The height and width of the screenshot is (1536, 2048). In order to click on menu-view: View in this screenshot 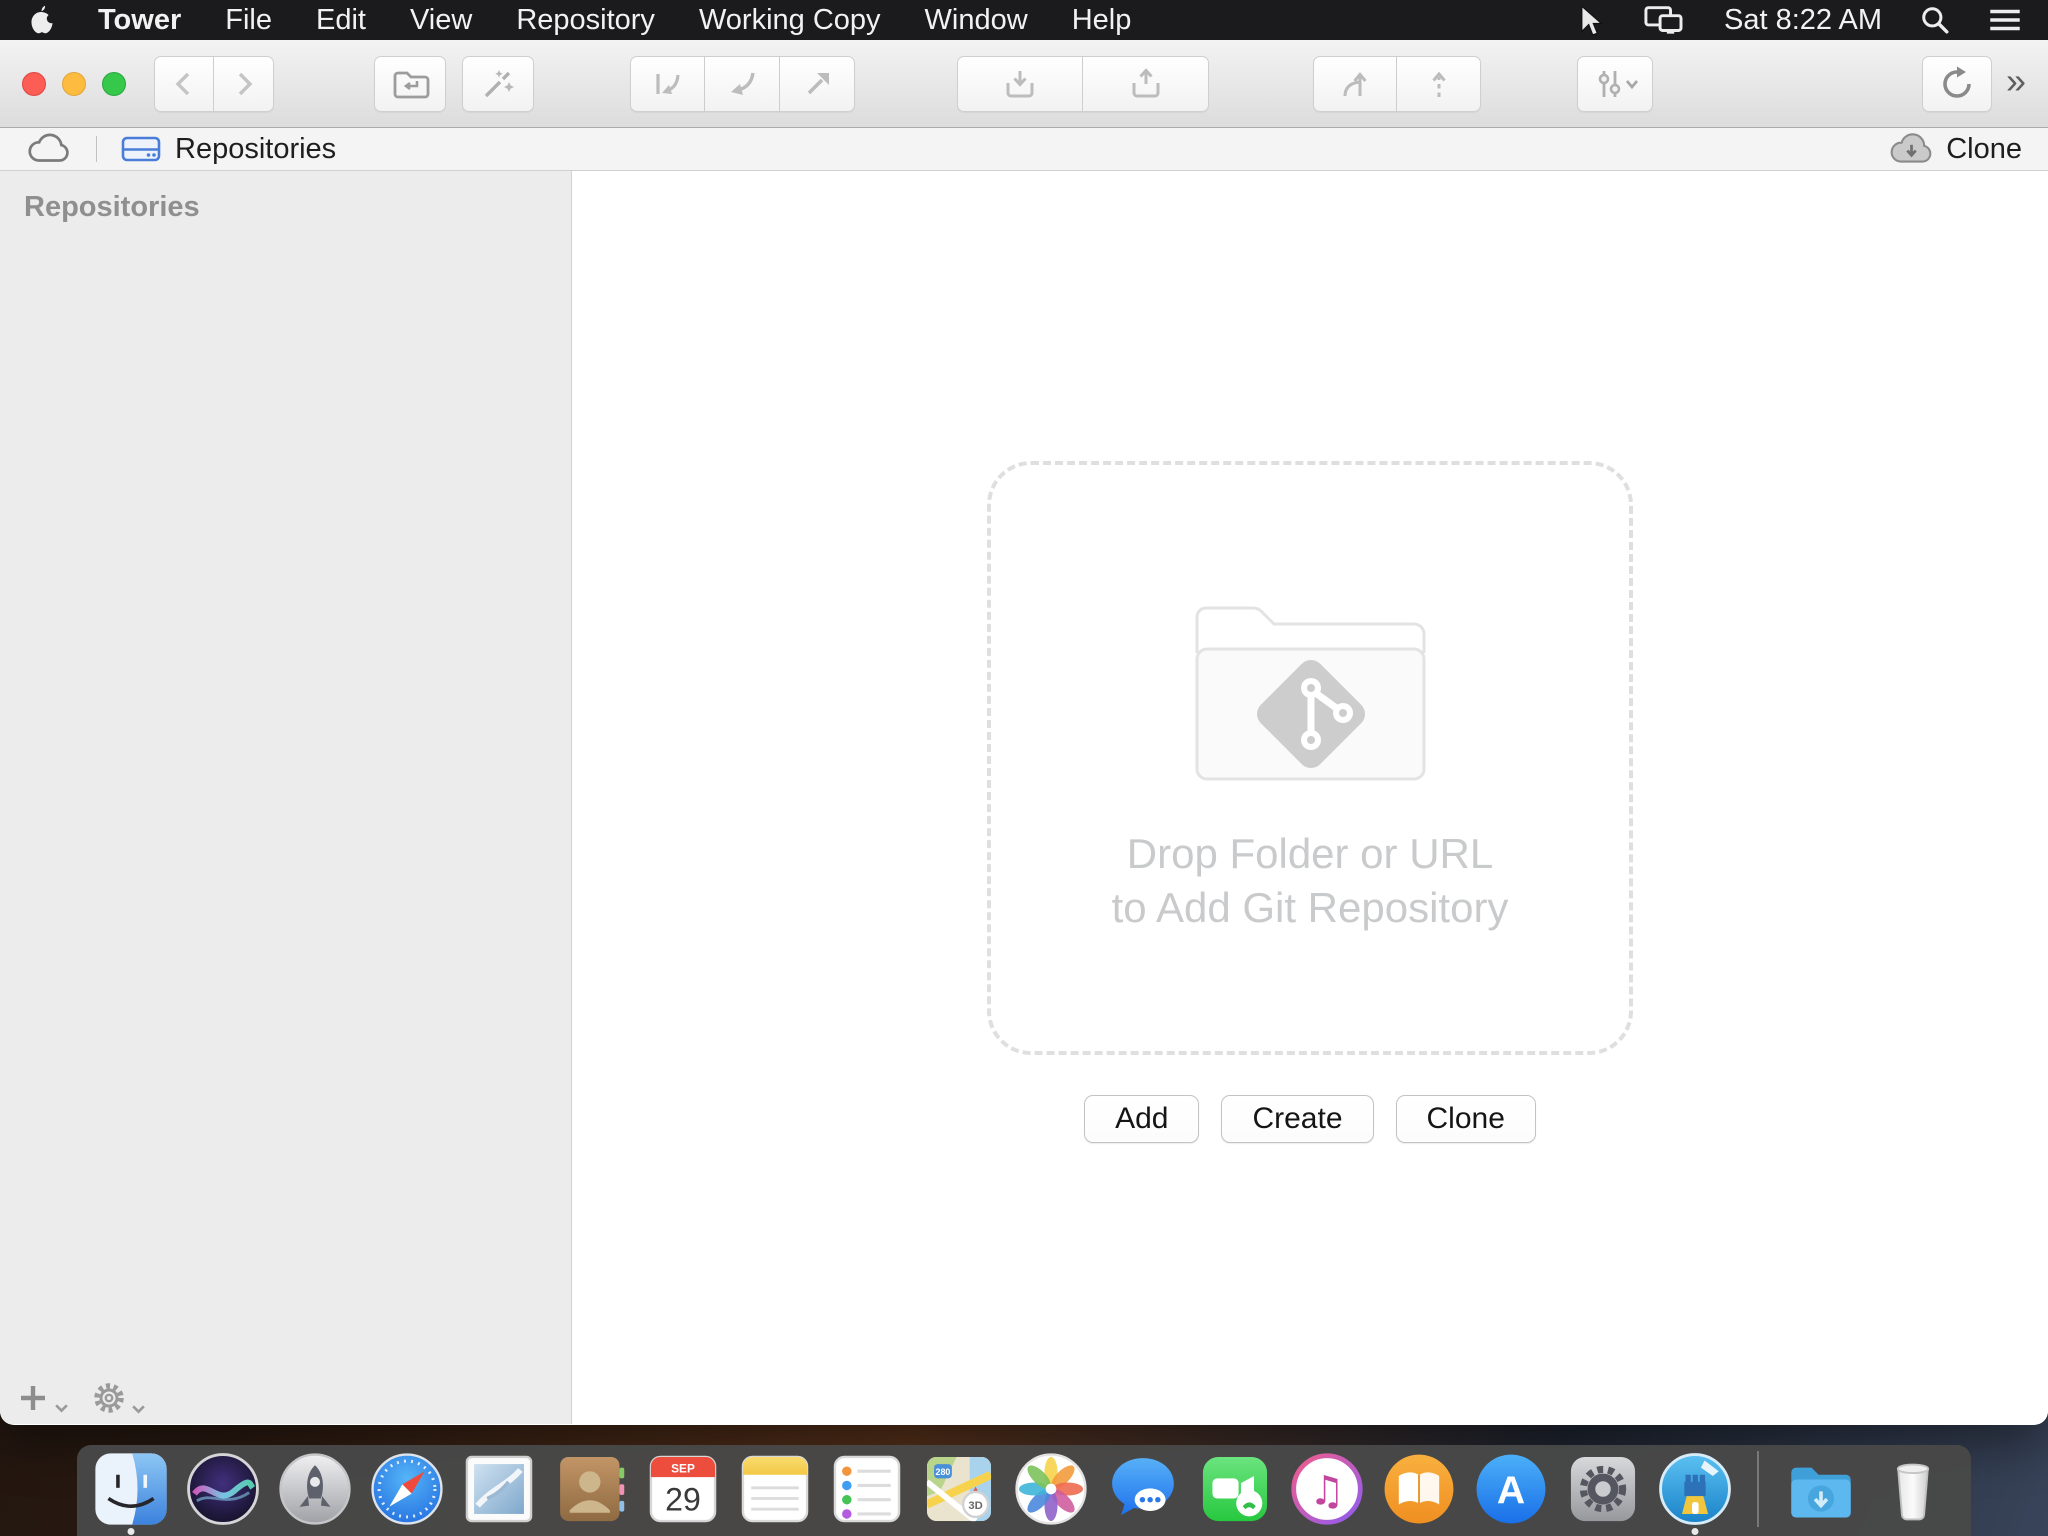, I will do `click(441, 20)`.